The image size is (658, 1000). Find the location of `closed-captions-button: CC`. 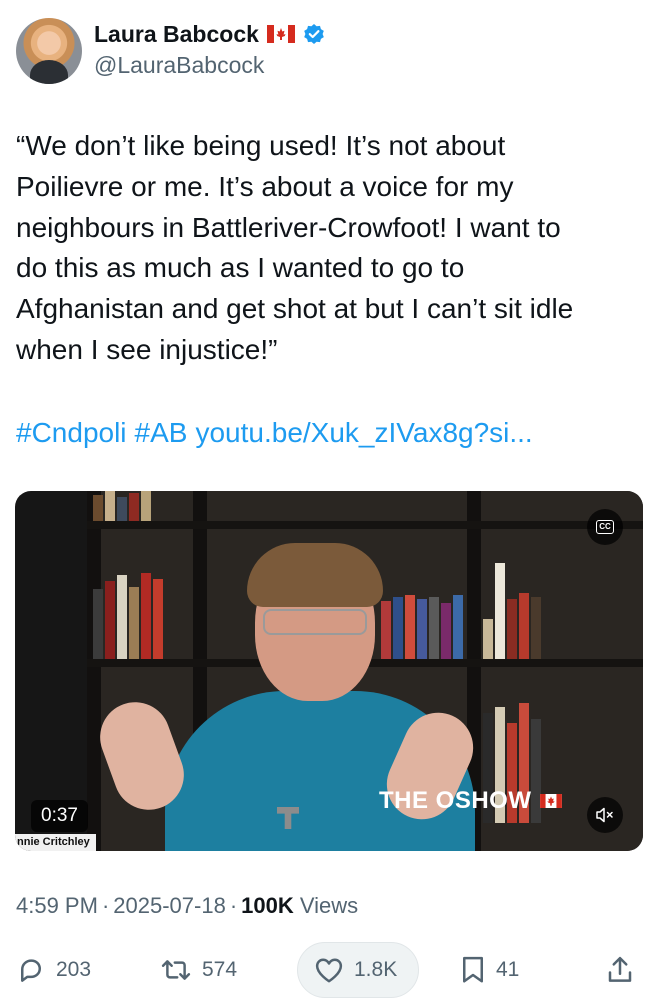

closed-captions-button: CC is located at coordinates (605, 527).